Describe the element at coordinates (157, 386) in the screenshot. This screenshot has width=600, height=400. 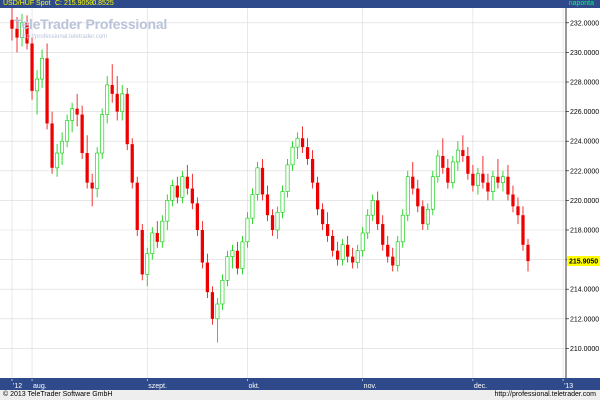
I see `x-tick-label: szept.` at that location.